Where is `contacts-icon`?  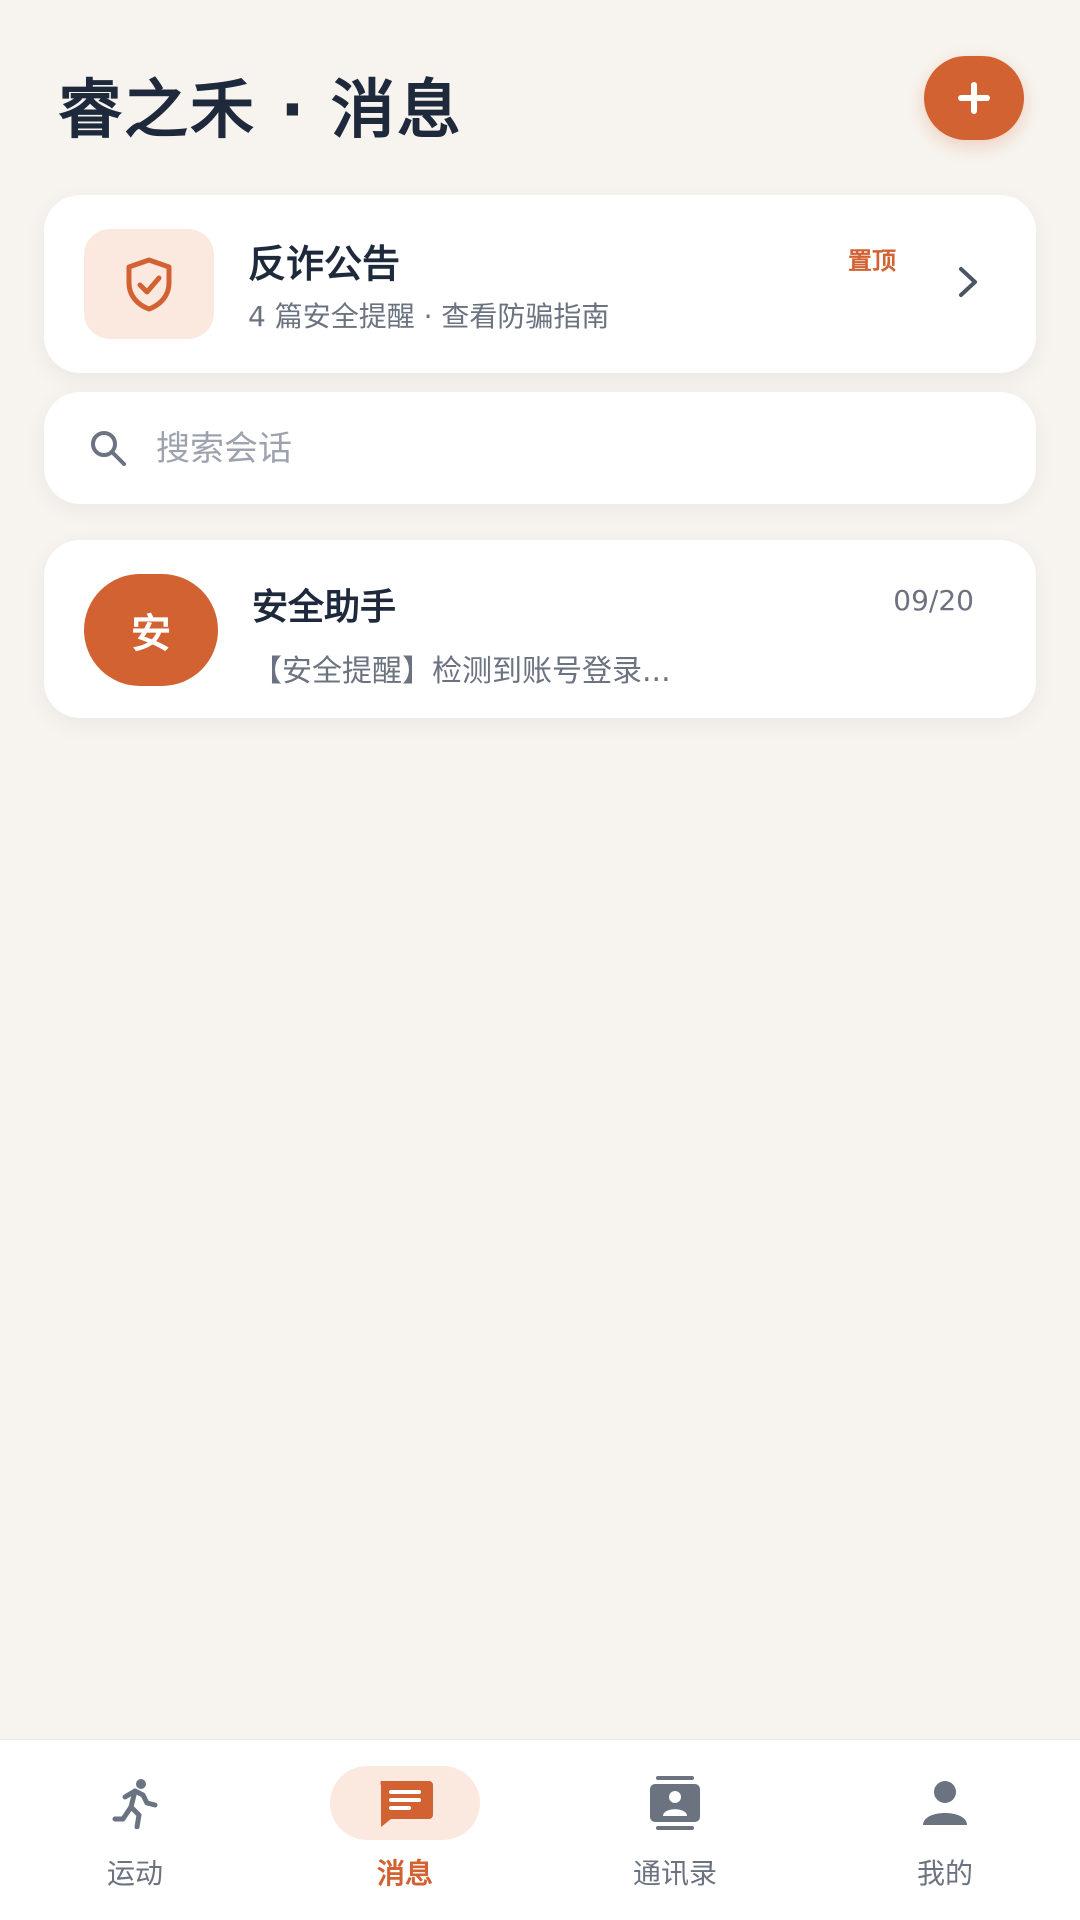
contacts-icon is located at coordinates (675, 1803).